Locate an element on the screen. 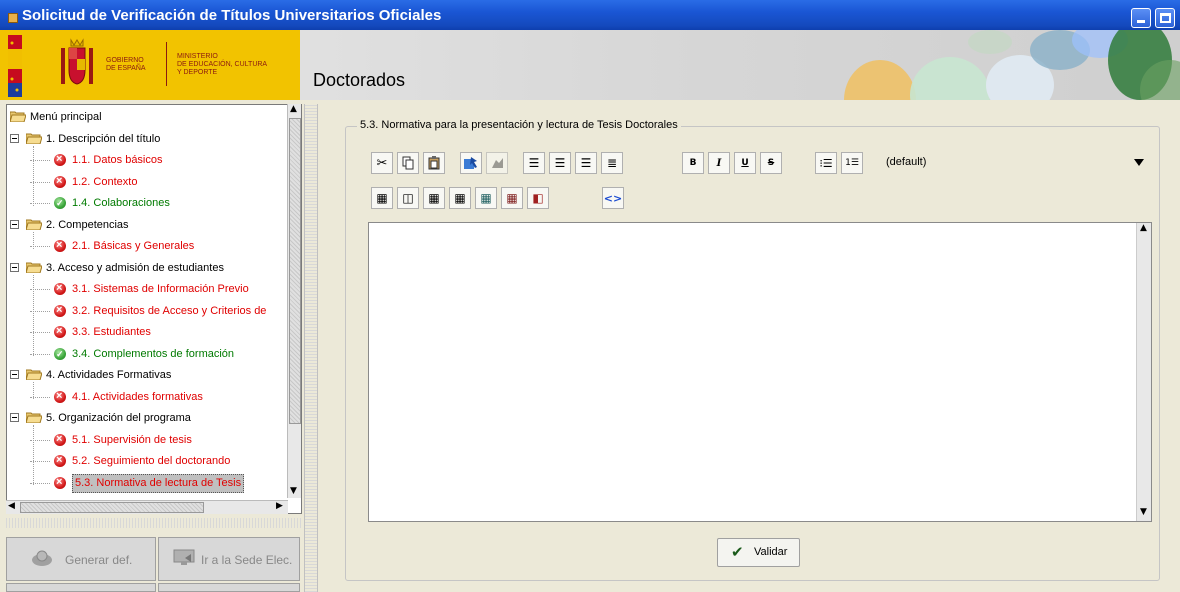  tree-leaf-label: 5.3. Normativa de lectura de Tesis is located at coordinates (158, 483).